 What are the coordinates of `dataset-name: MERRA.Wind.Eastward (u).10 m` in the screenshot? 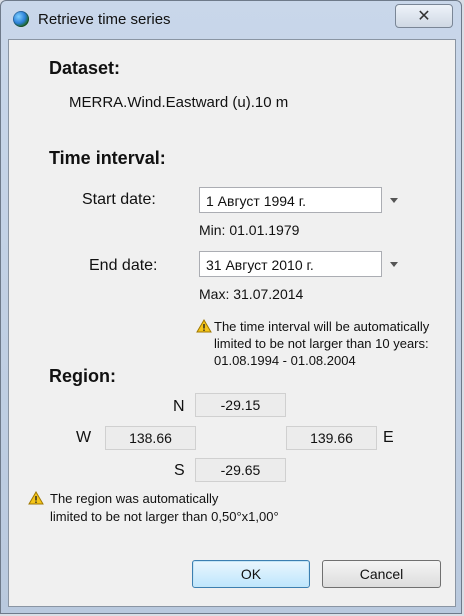 It's located at (179, 102).